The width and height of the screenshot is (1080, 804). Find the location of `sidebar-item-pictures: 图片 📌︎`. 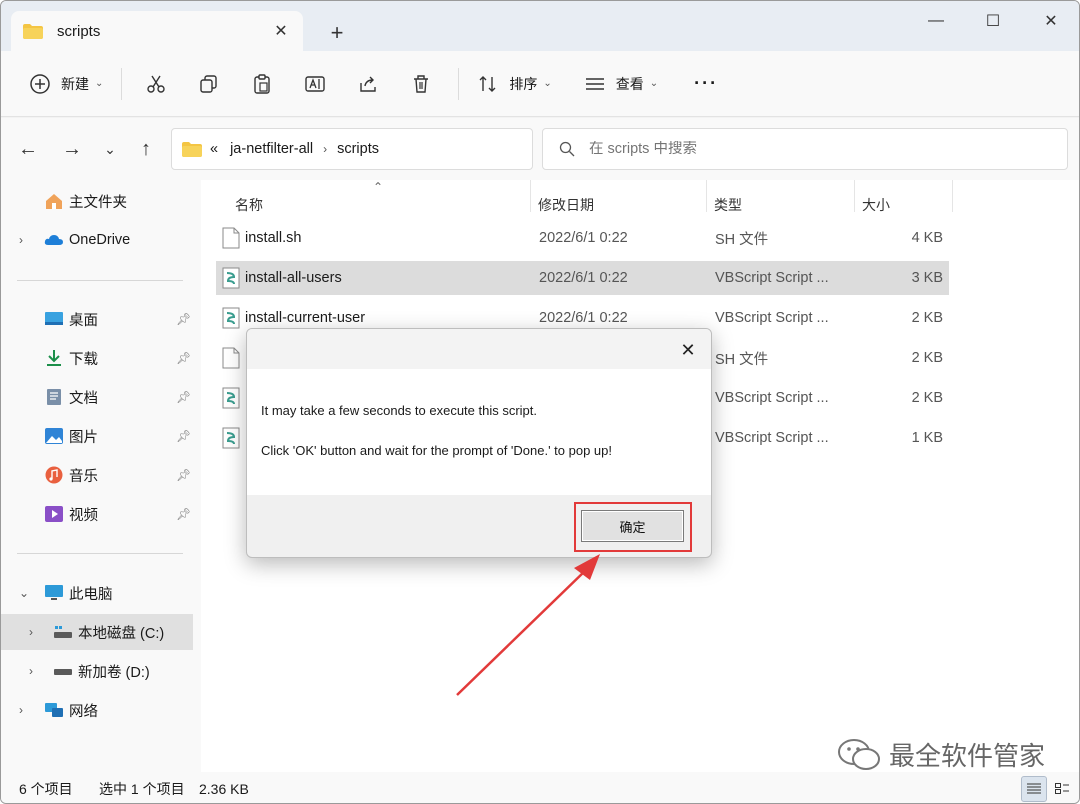

sidebar-item-pictures: 图片 📌︎ is located at coordinates (97, 436).